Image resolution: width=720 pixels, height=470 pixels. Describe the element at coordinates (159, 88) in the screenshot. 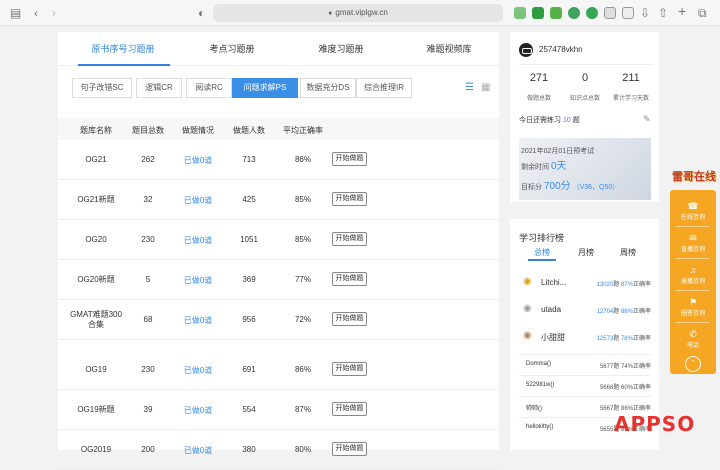

I see `subtab-cr: 逻辑CR` at that location.